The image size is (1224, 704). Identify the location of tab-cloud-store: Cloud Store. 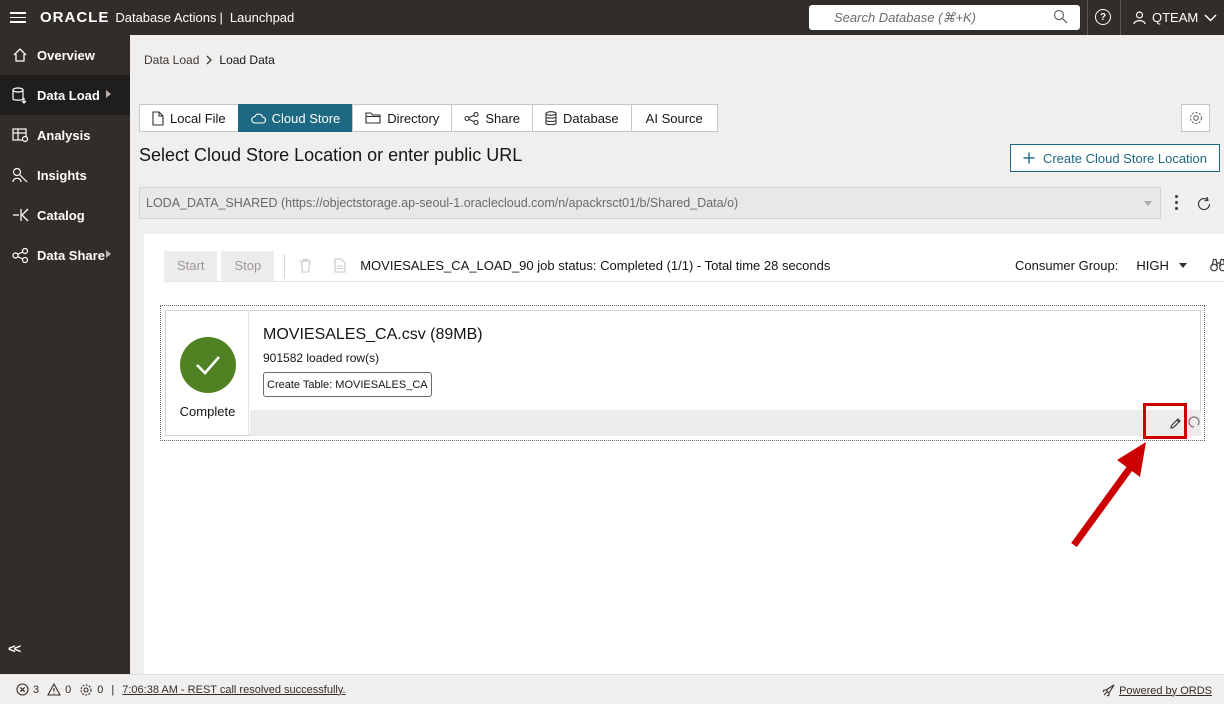
(295, 118).